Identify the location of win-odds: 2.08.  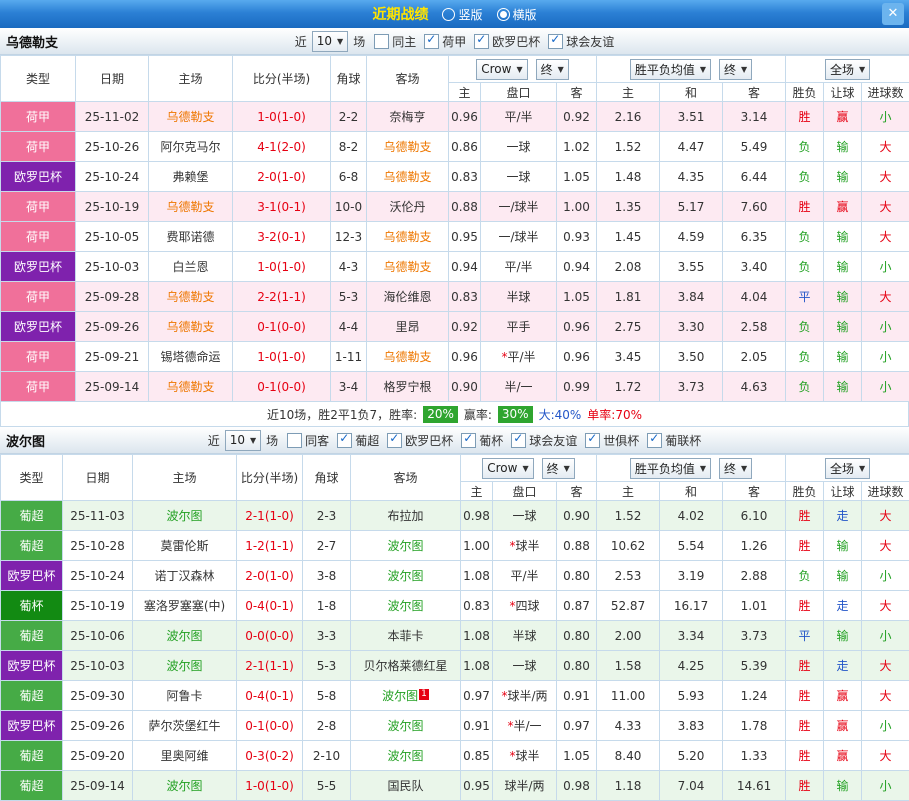
(628, 267).